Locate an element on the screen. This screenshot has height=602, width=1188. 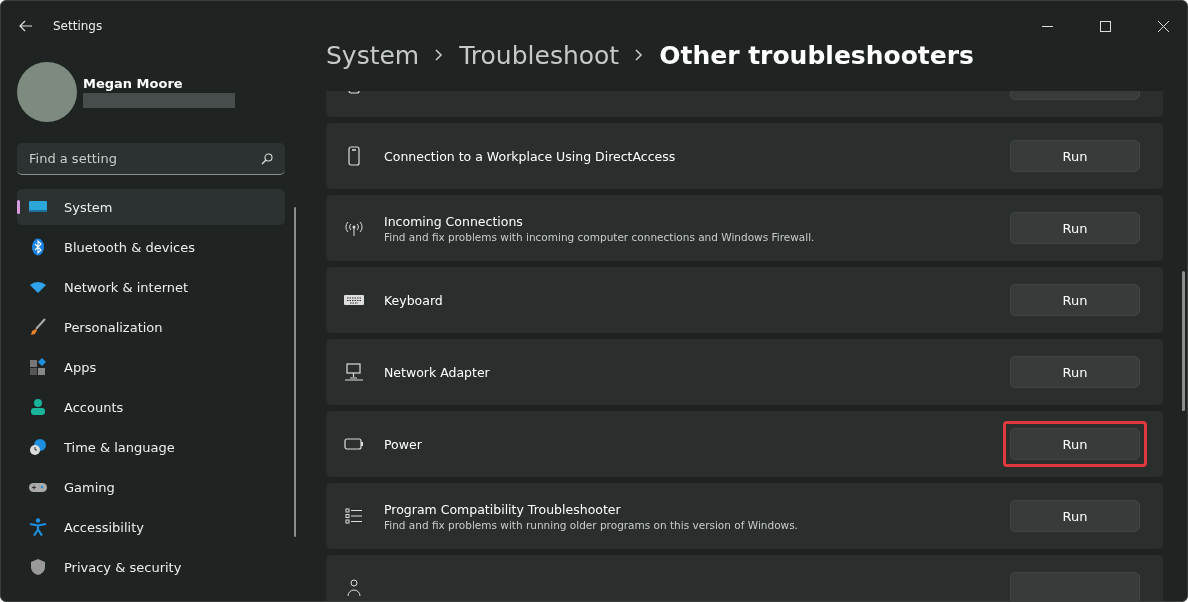
access-icon is located at coordinates (38, 527).